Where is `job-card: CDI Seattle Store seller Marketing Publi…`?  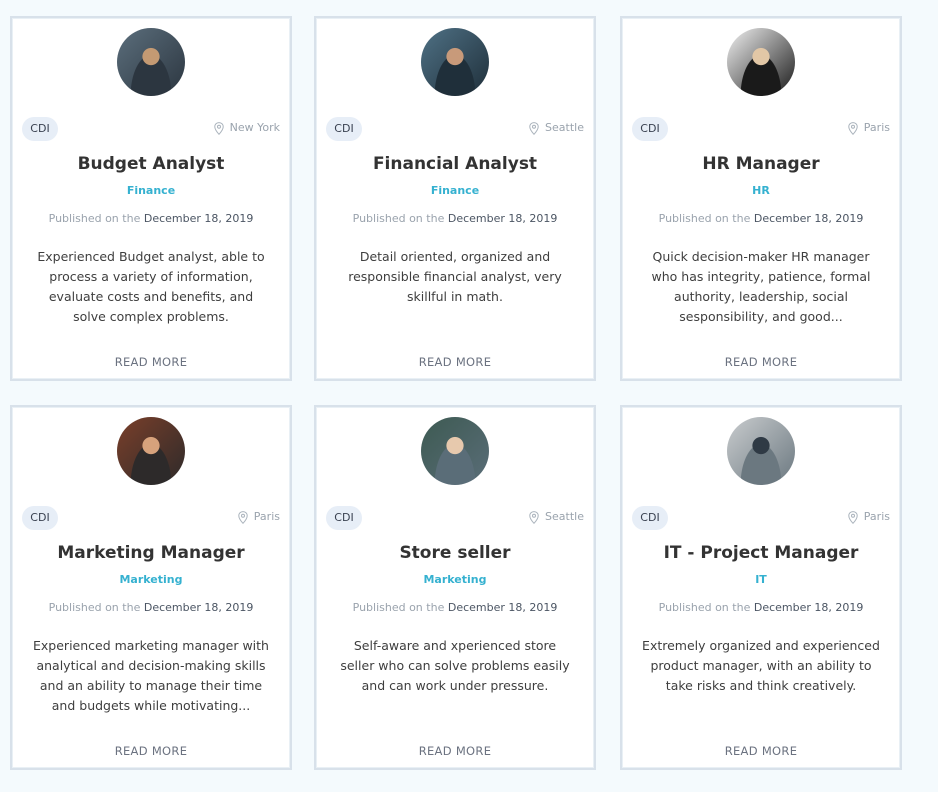
job-card: CDI Seattle Store seller Marketing Publi… is located at coordinates (455, 587).